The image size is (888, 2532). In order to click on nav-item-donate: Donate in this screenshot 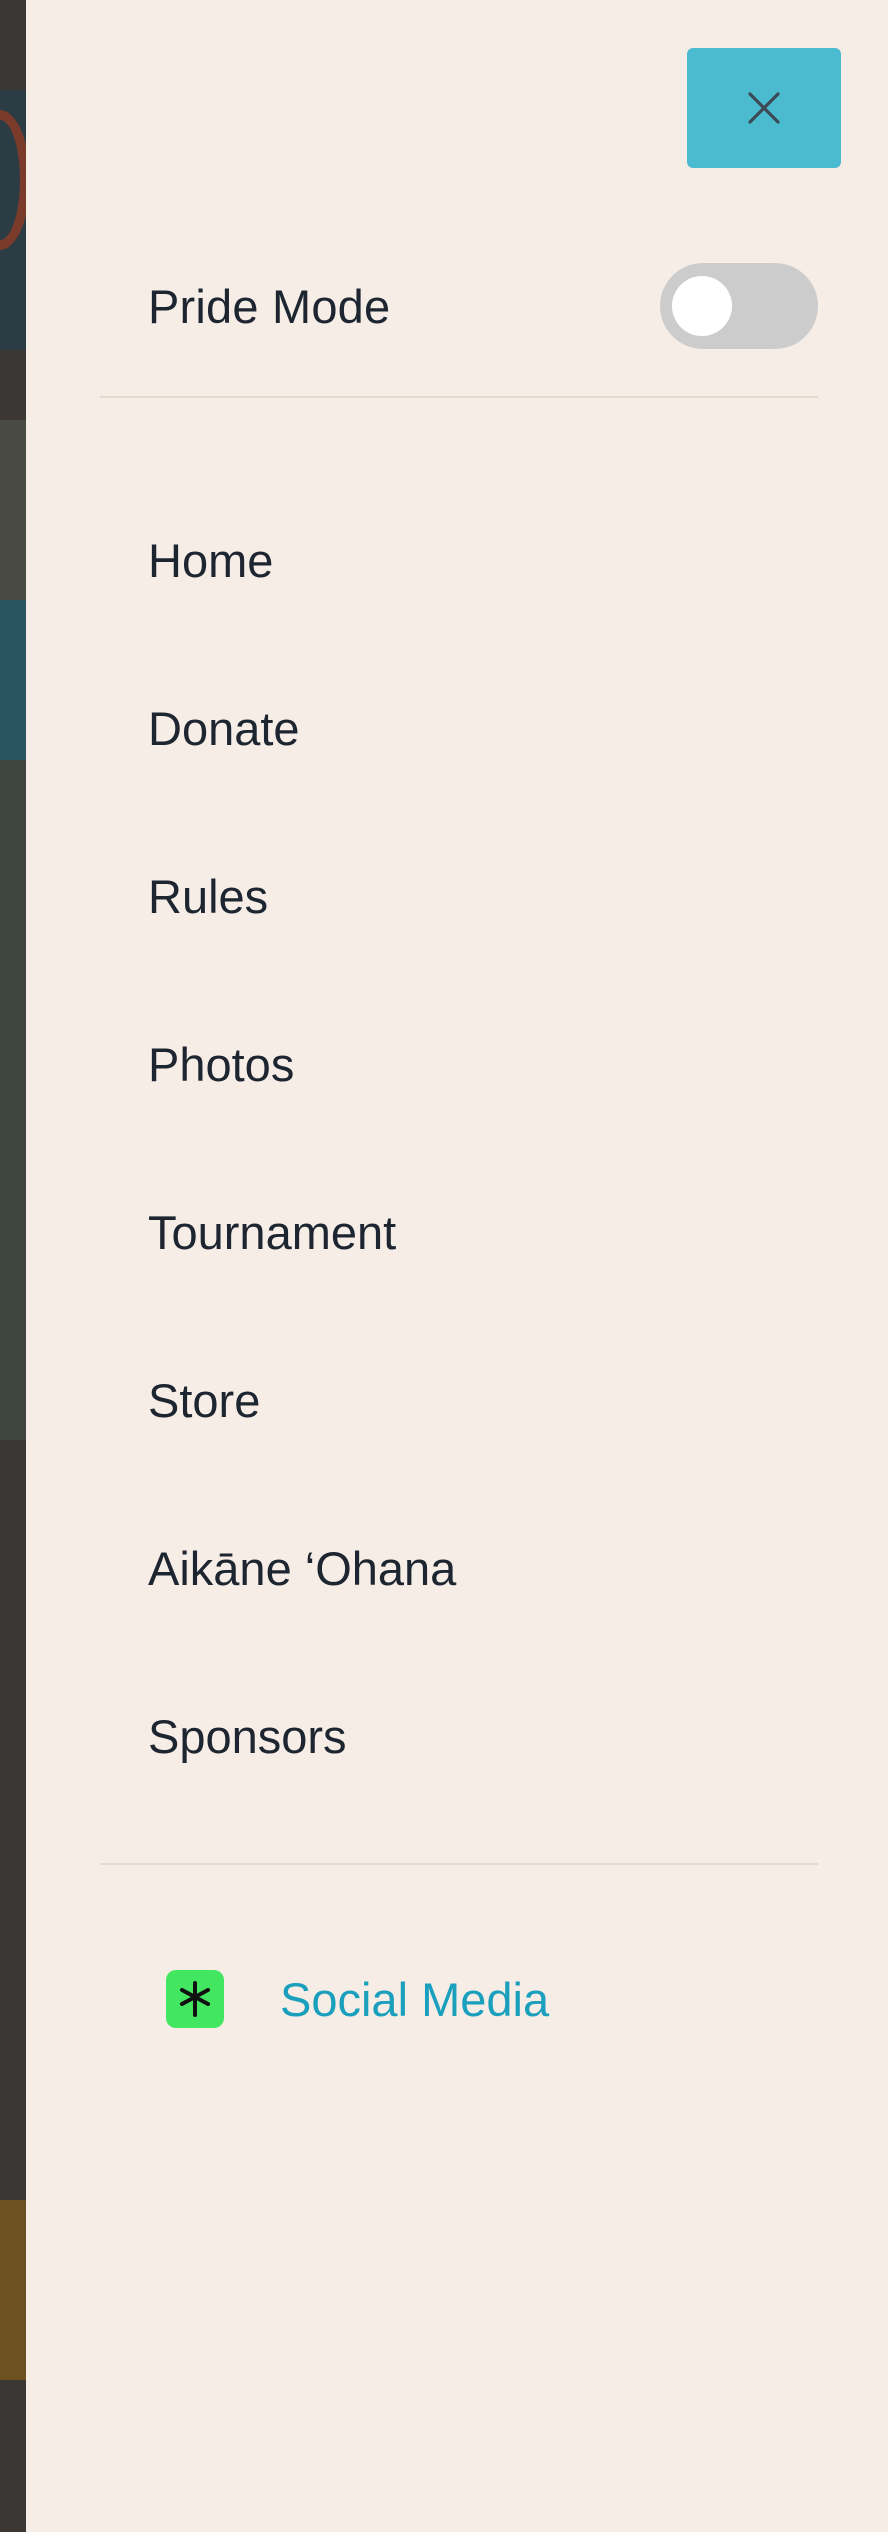, I will do `click(478, 728)`.